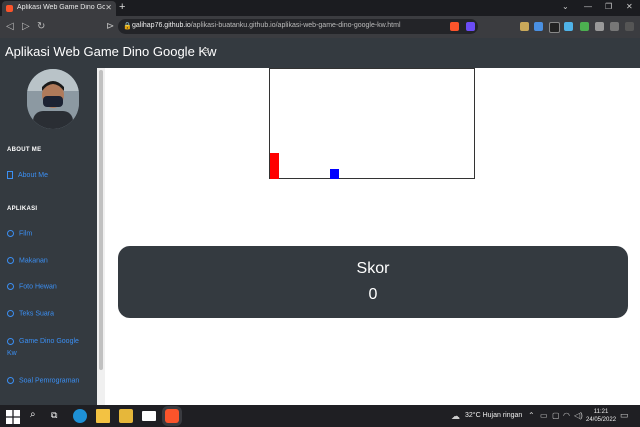 The width and height of the screenshot is (640, 427). What do you see at coordinates (629, 26) in the screenshot?
I see `menu-icon` at bounding box center [629, 26].